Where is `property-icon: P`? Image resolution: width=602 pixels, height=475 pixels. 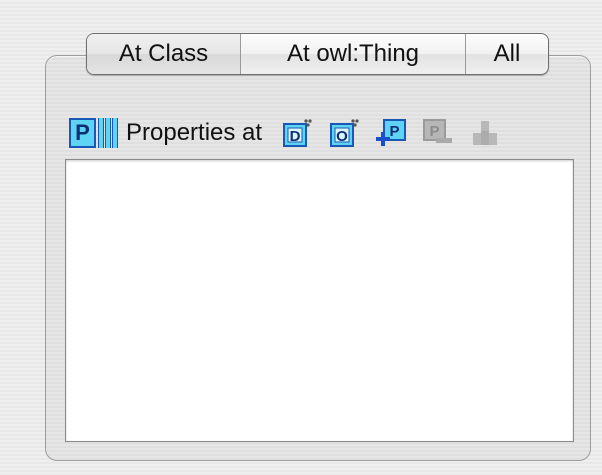 property-icon: P is located at coordinates (94, 133).